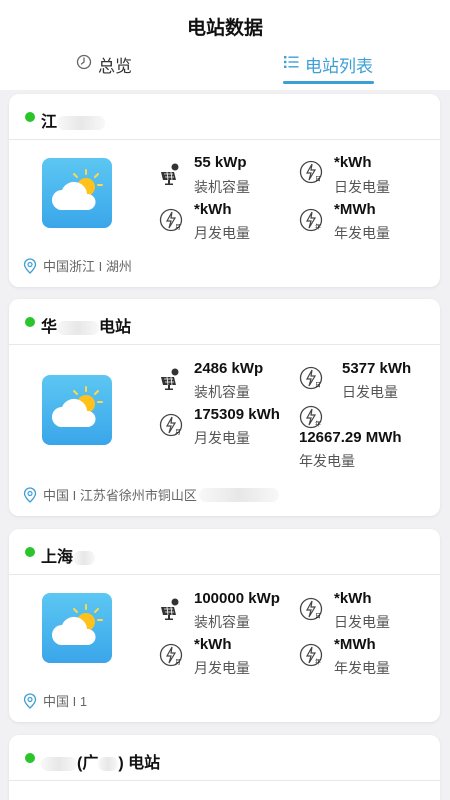  What do you see at coordinates (115, 66) in the screenshot?
I see `tab-overview-label: 总览` at bounding box center [115, 66].